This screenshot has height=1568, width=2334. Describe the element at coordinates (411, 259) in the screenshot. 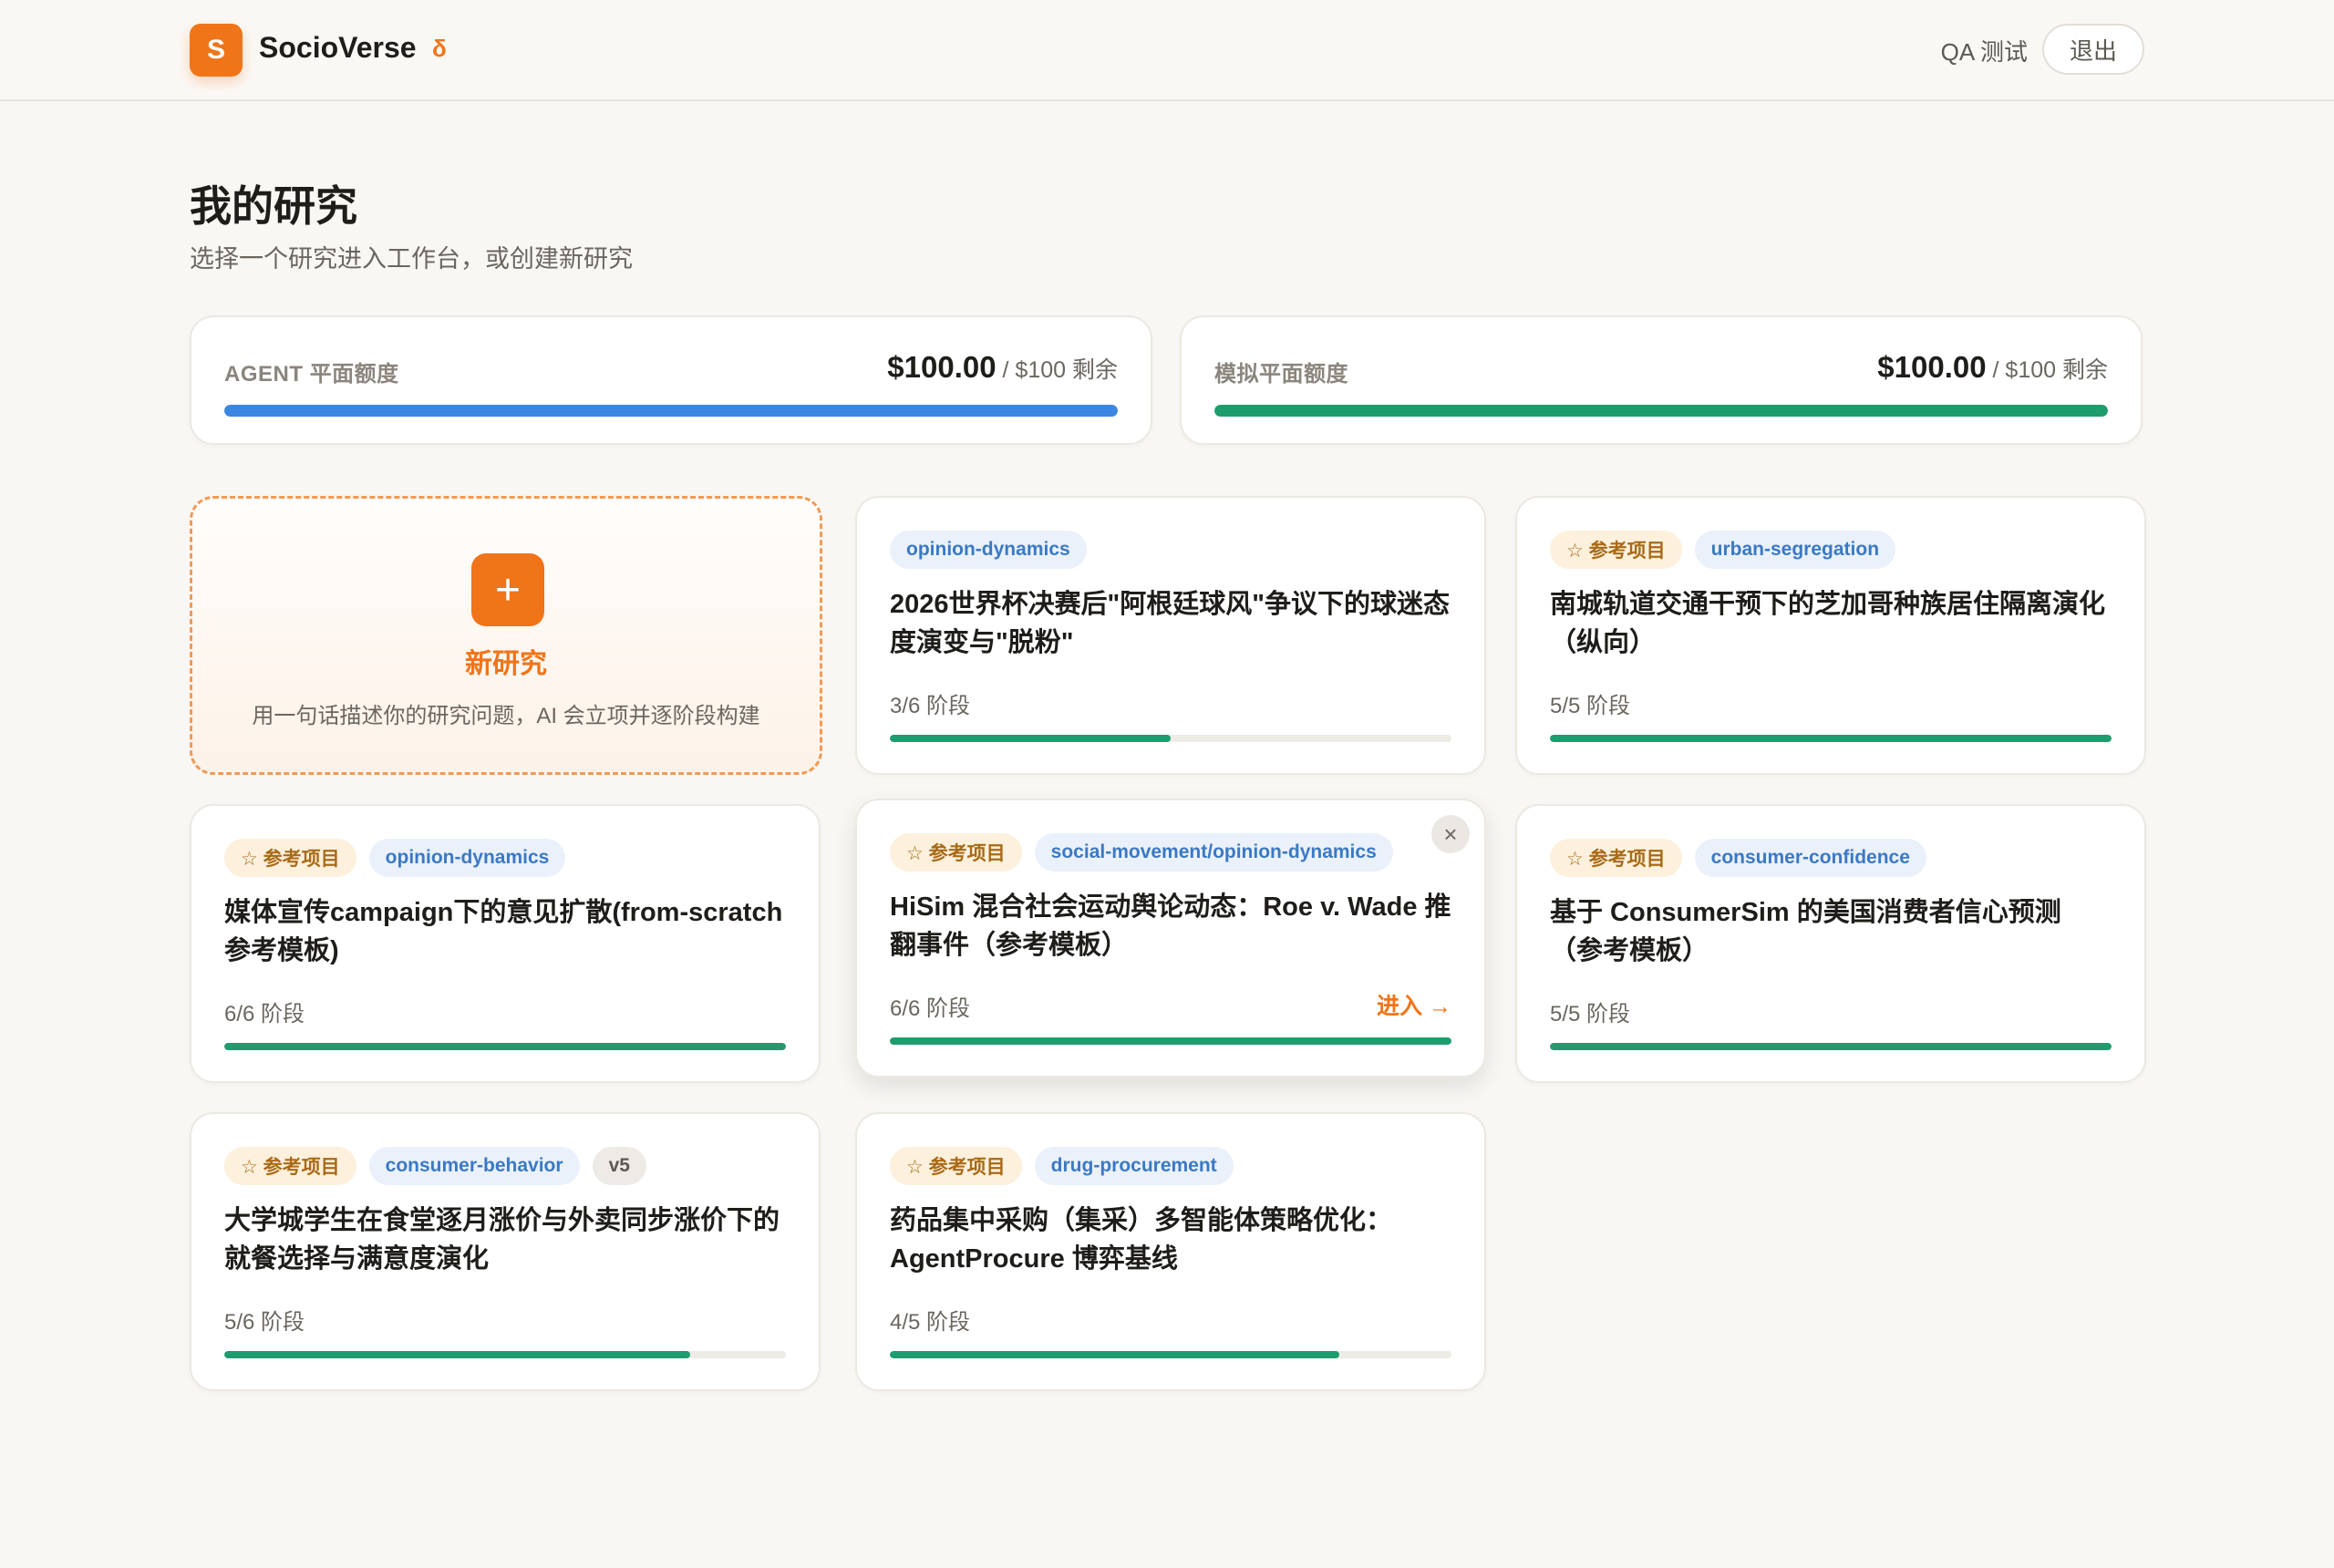

I see `page-subtitle: 选择一个研究进入工作台，或创建新研究` at that location.